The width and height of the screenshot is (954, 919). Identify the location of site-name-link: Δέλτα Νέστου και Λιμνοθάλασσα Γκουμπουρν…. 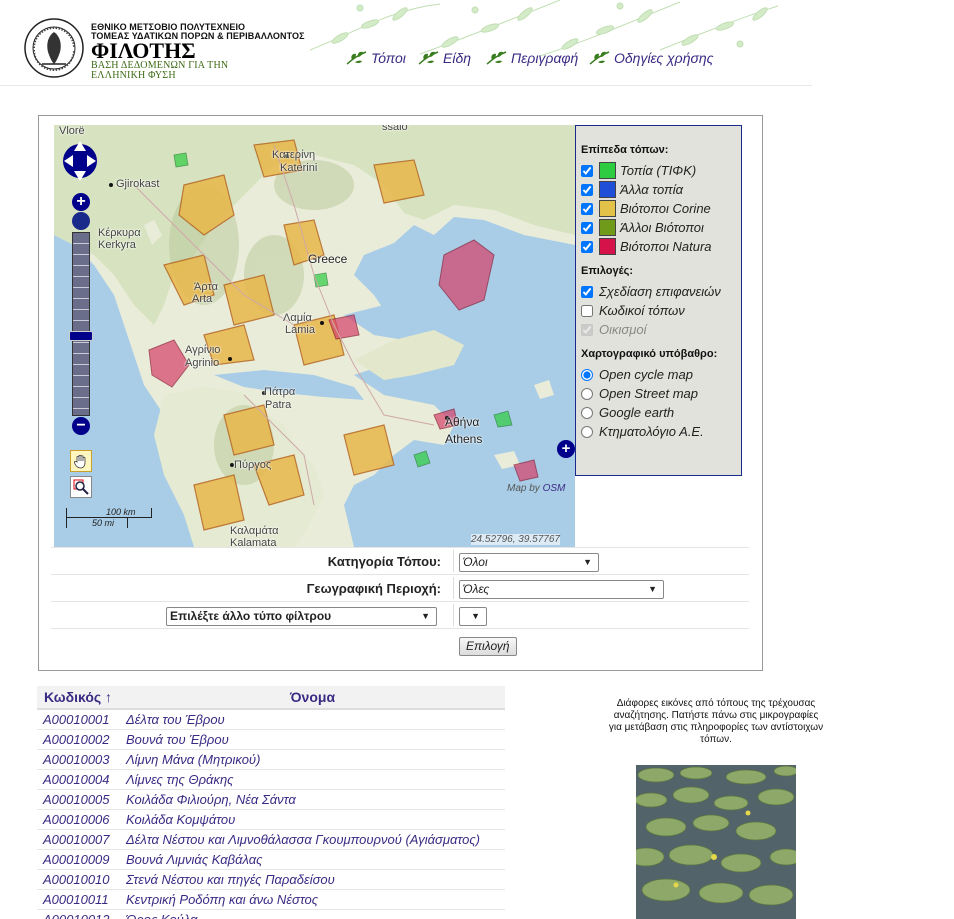
(303, 839).